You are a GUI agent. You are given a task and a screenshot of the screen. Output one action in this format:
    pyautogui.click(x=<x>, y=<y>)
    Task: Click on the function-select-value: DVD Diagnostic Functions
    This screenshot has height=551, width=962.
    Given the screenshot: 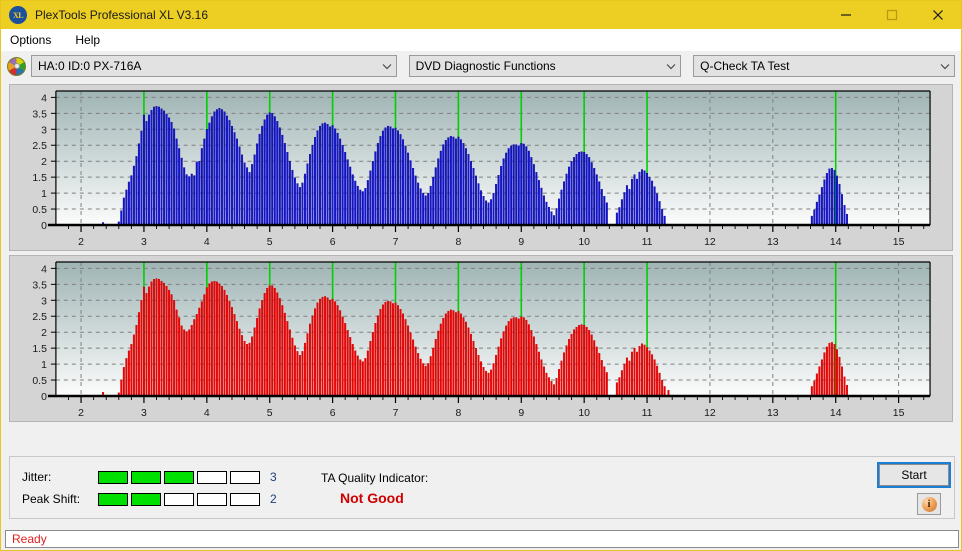 What is the action you would take?
    pyautogui.click(x=485, y=66)
    